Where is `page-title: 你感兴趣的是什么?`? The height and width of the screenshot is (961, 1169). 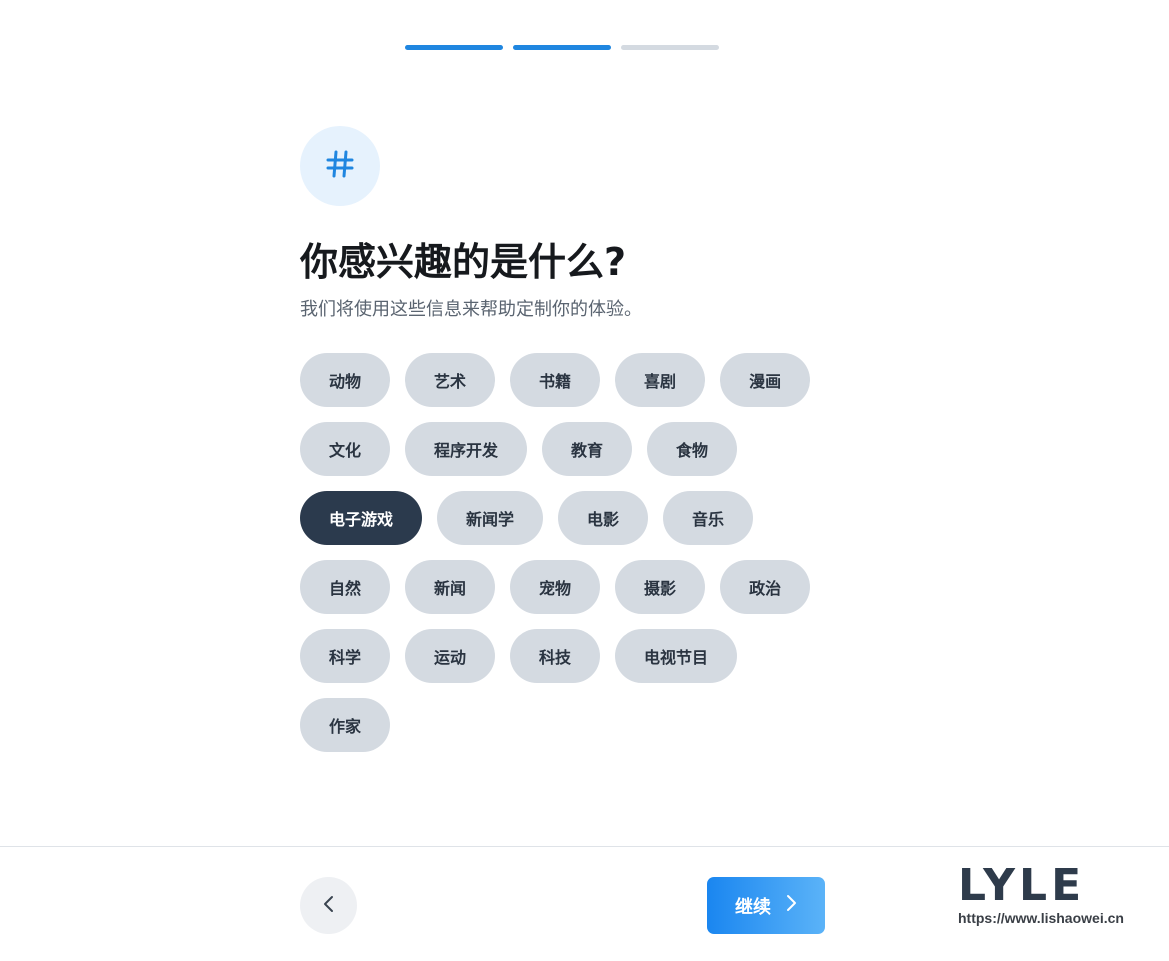 page-title: 你感兴趣的是什么? is located at coordinates (463, 262).